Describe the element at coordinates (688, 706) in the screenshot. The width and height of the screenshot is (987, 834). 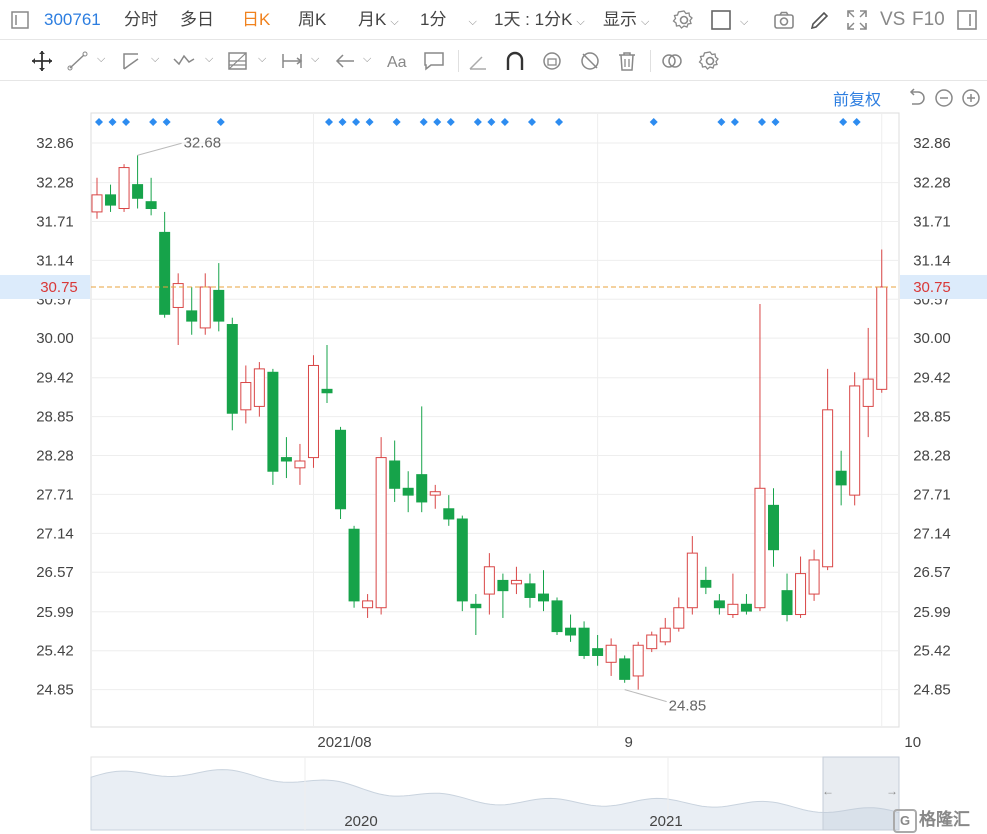
I see `low-marker-label: 24.85` at that location.